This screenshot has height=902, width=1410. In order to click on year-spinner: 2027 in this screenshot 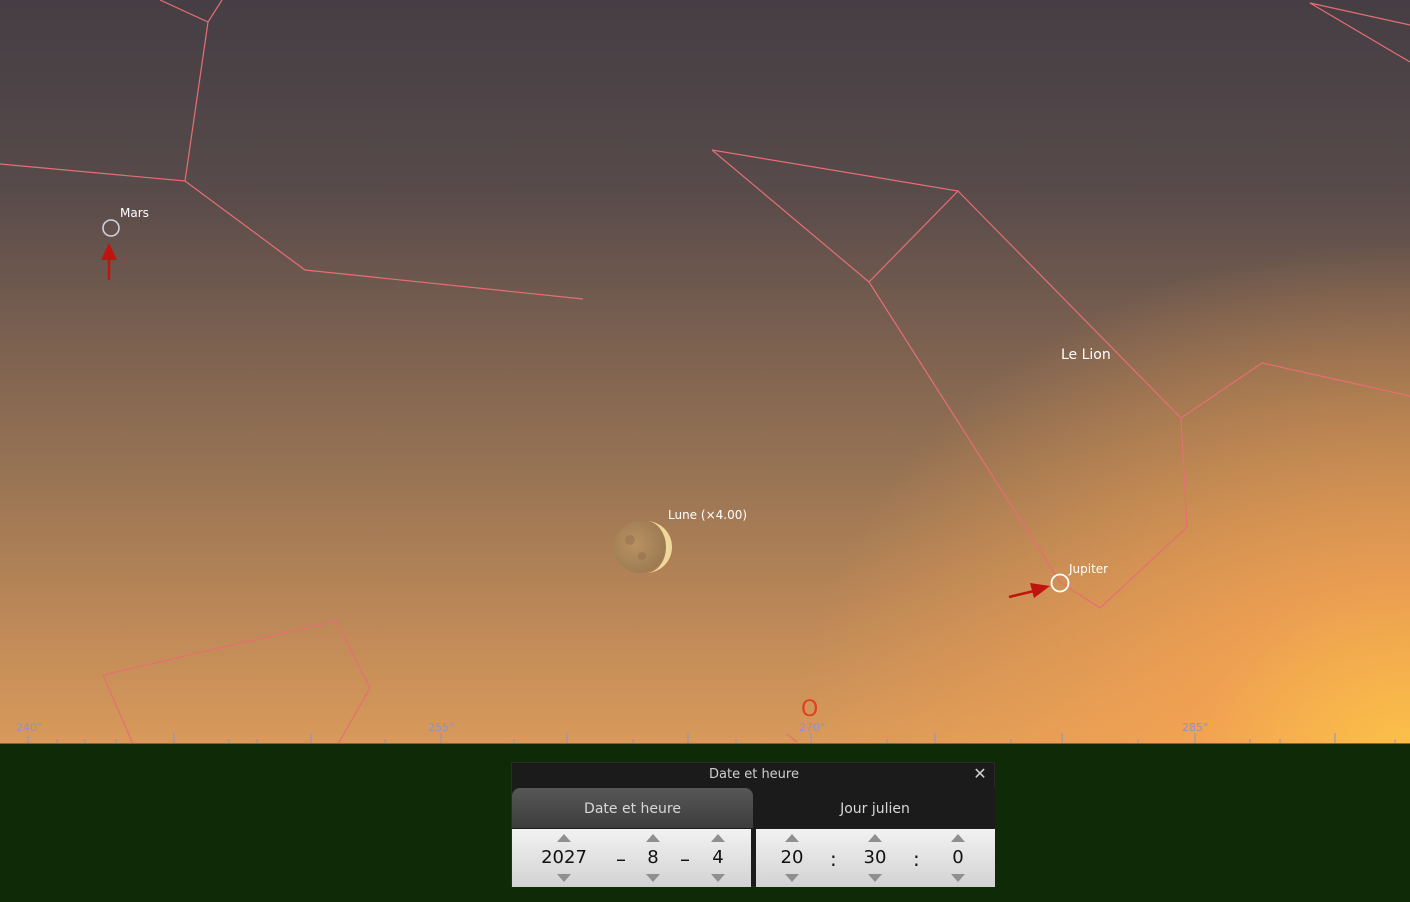, I will do `click(564, 858)`.